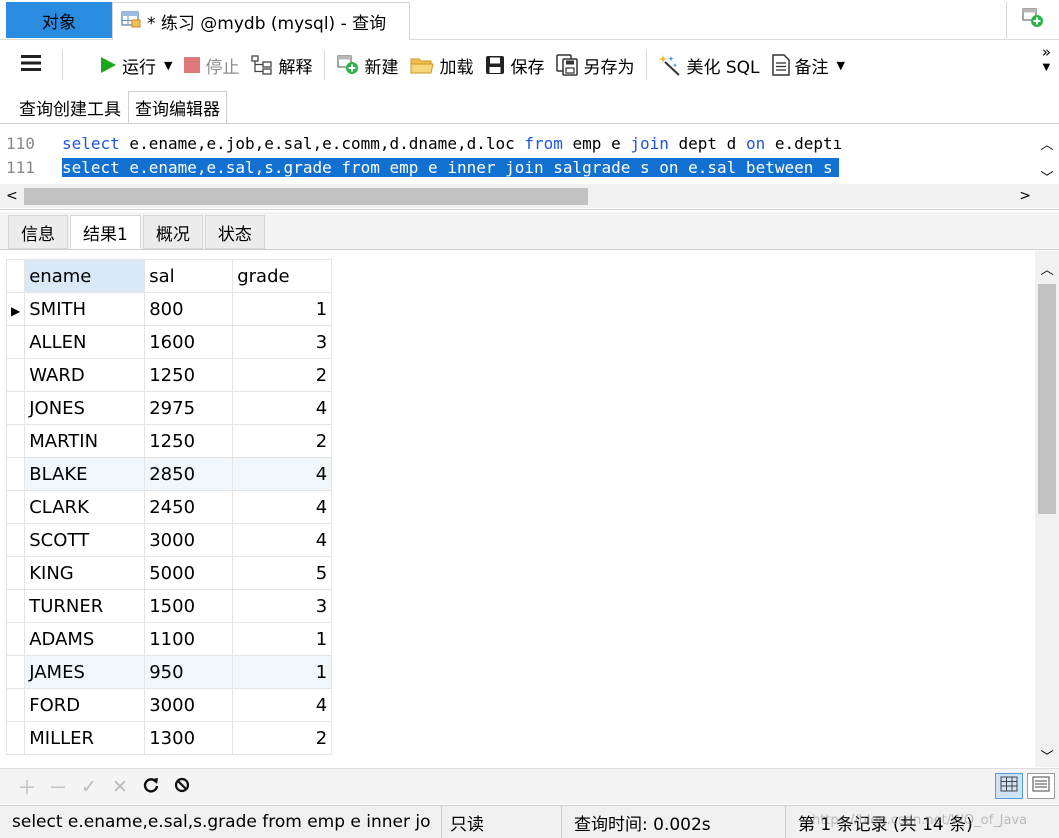 Image resolution: width=1059 pixels, height=838 pixels. I want to click on table-row: MARTIN 1250 2, so click(169, 441).